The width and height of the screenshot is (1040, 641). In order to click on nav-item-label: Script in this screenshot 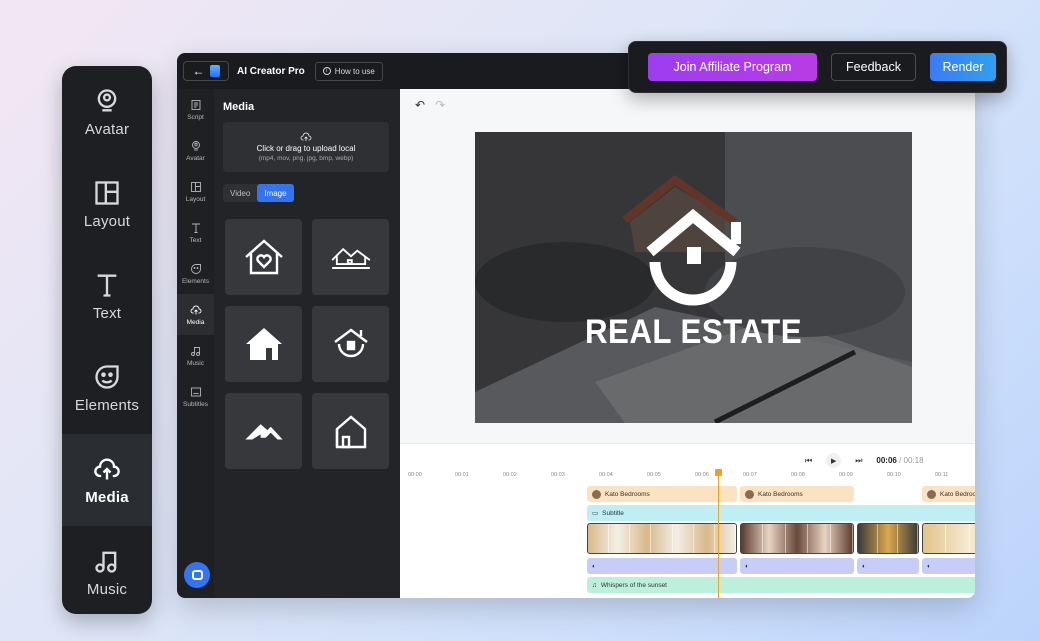, I will do `click(195, 117)`.